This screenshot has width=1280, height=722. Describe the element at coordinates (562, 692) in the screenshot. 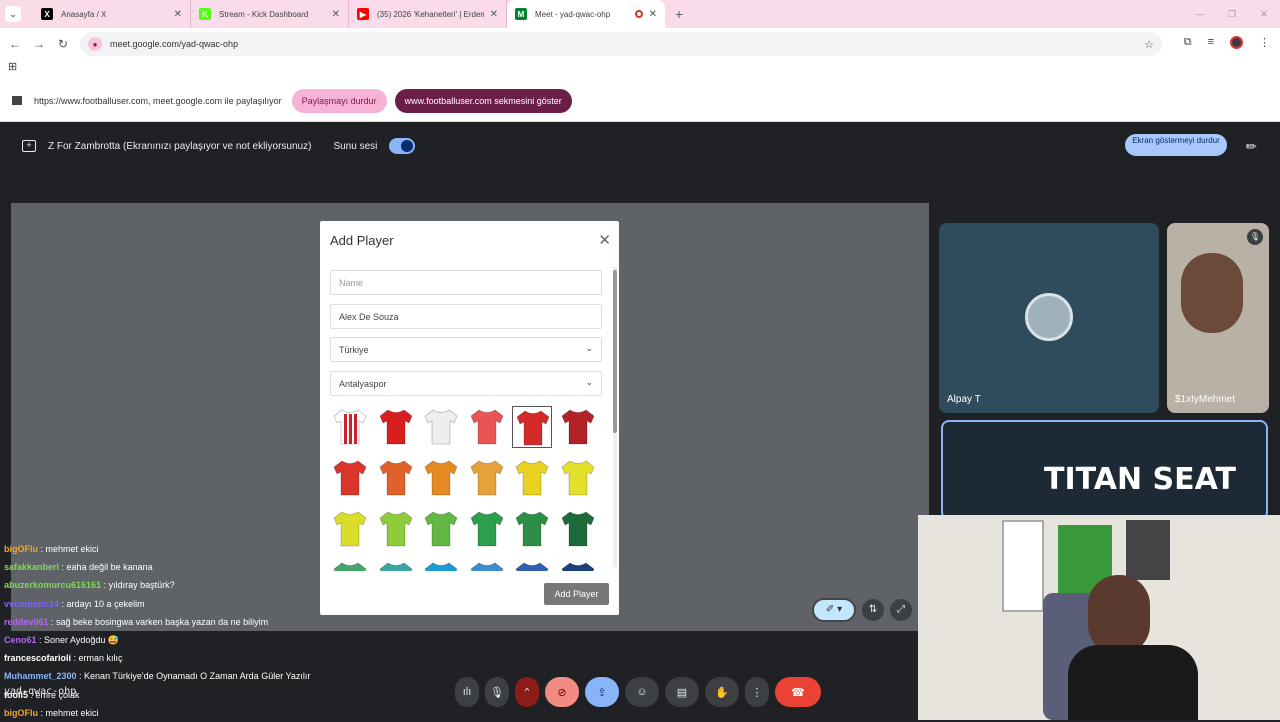

I see `camera-off-icon: ⊘` at that location.